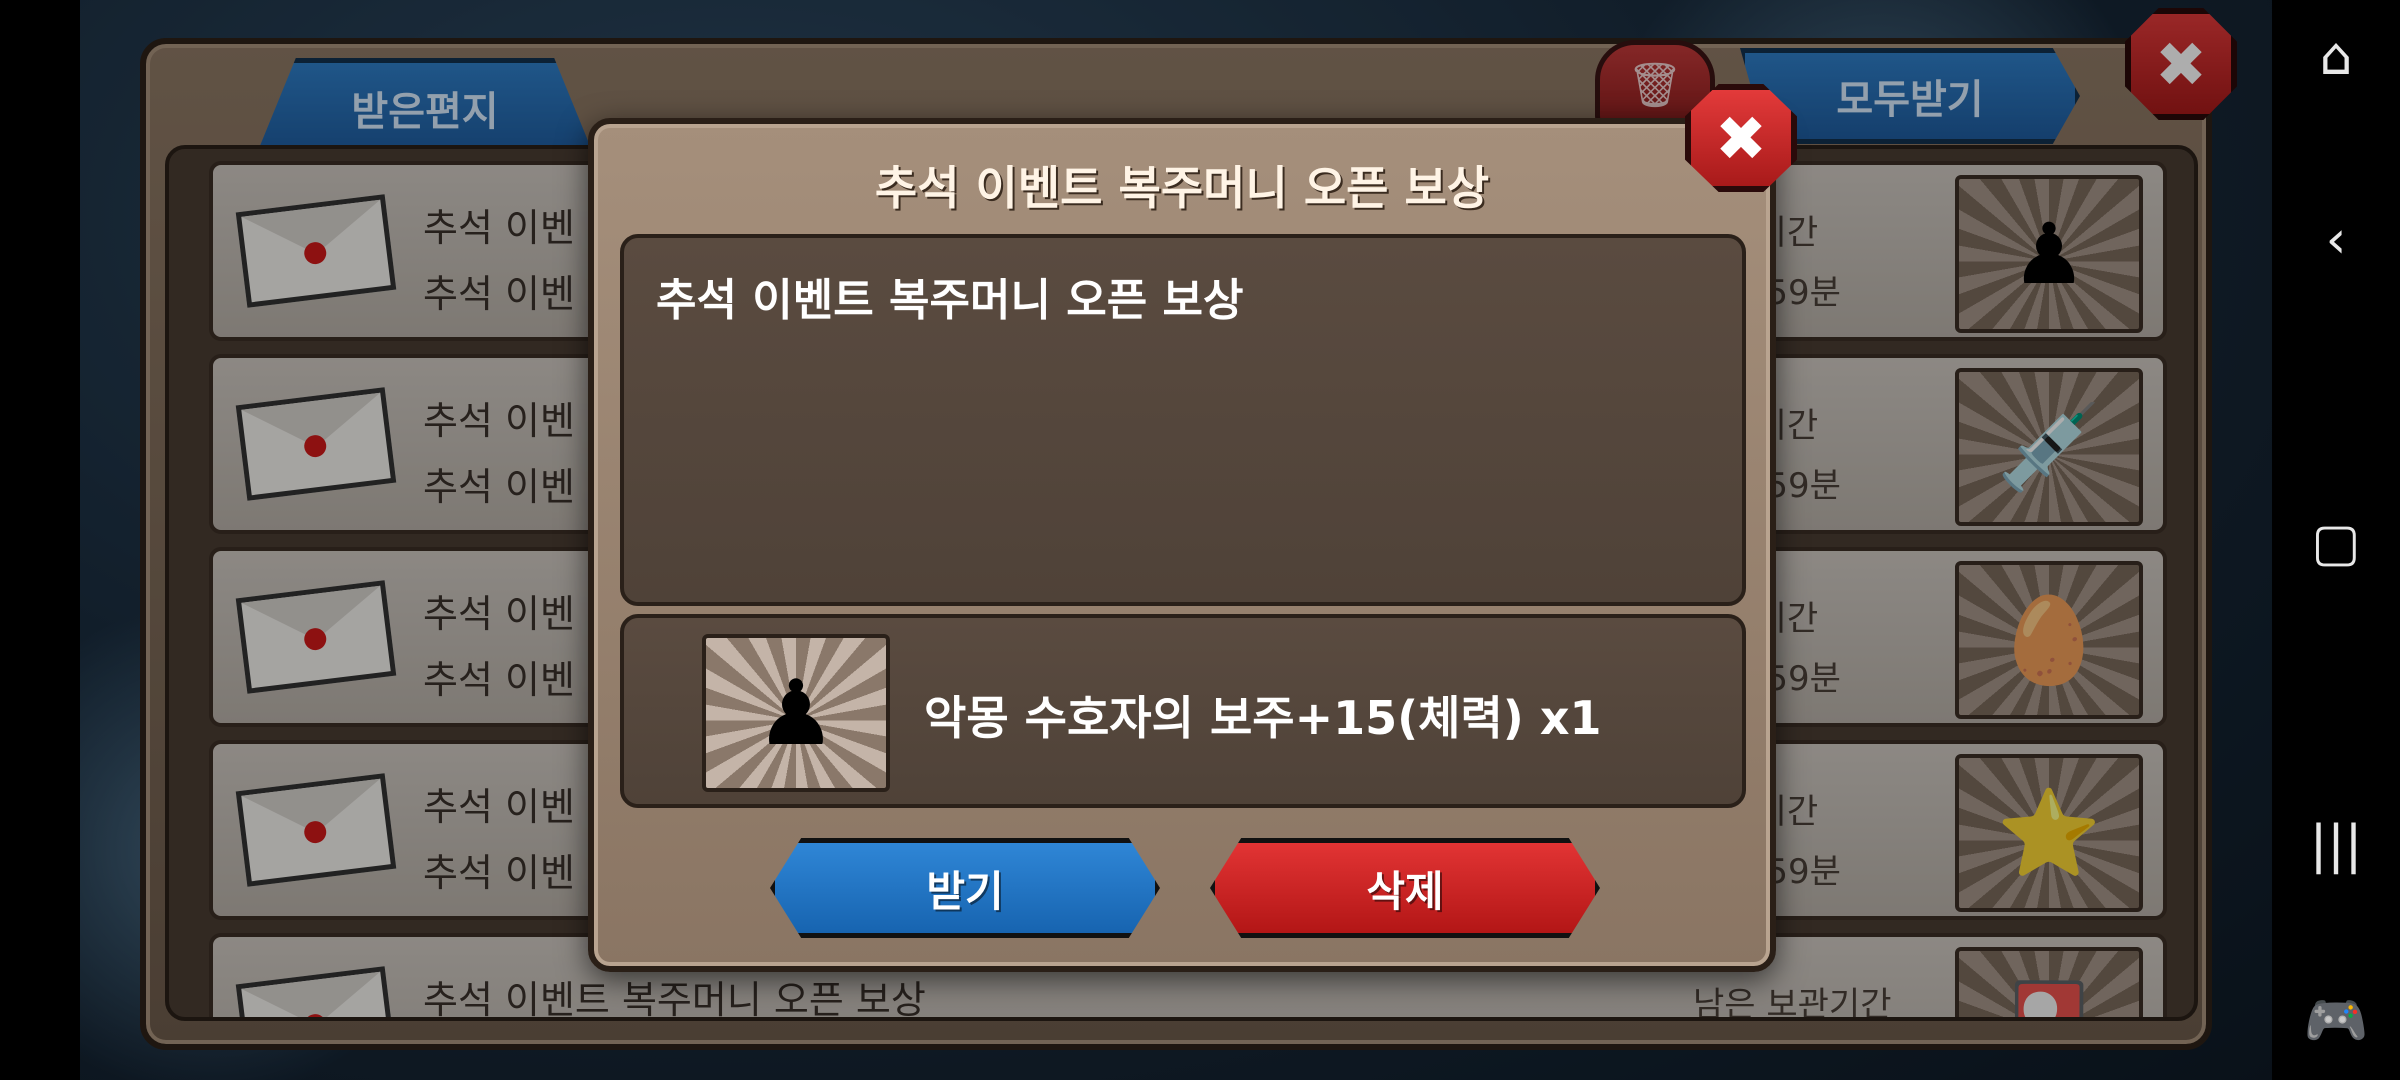 This screenshot has width=2400, height=1080. Describe the element at coordinates (2336, 543) in the screenshot. I see `home-icon: ▢` at that location.